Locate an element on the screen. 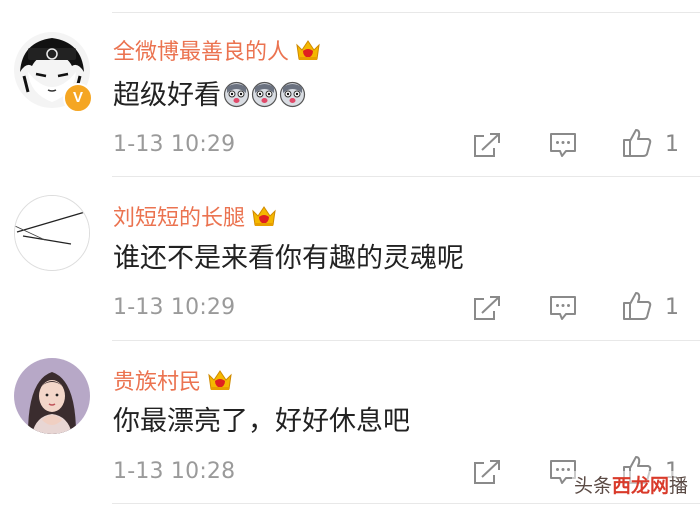 Image resolution: width=700 pixels, height=510 pixels. comment-text: 你最漂亮了，好好休息吧 is located at coordinates (261, 421).